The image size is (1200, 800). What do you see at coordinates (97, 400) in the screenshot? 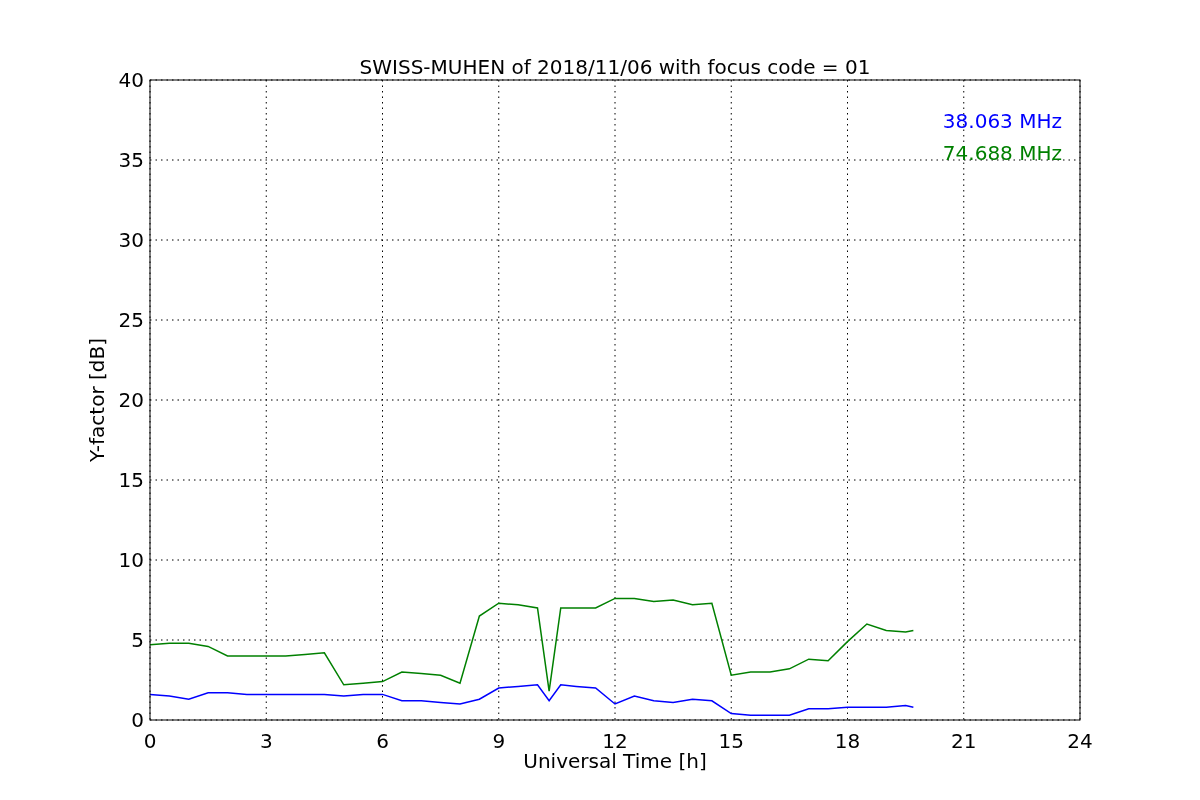
I see `y-axis-label: Y-factor [dB]` at bounding box center [97, 400].